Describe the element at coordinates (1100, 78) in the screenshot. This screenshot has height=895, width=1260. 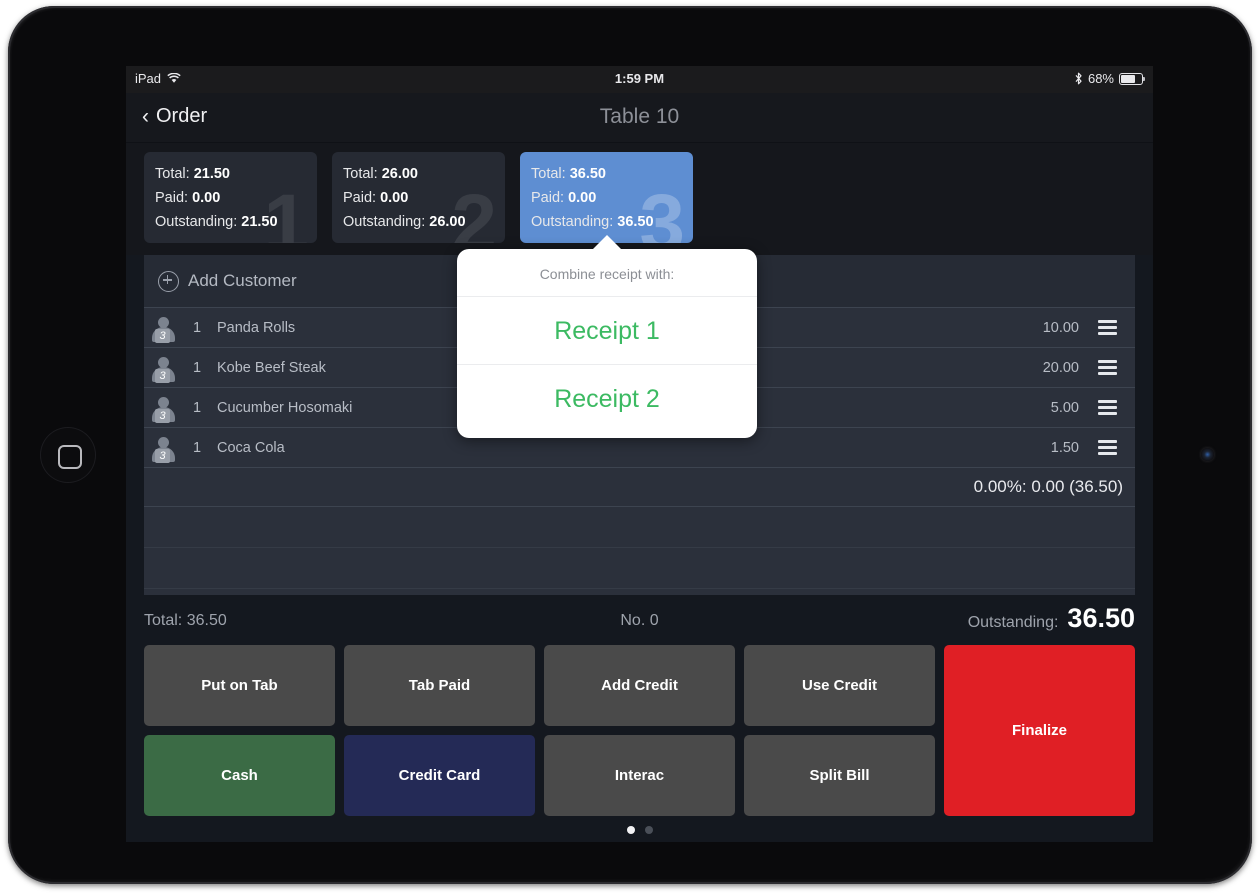
I see `battery-percent-label: 68%` at that location.